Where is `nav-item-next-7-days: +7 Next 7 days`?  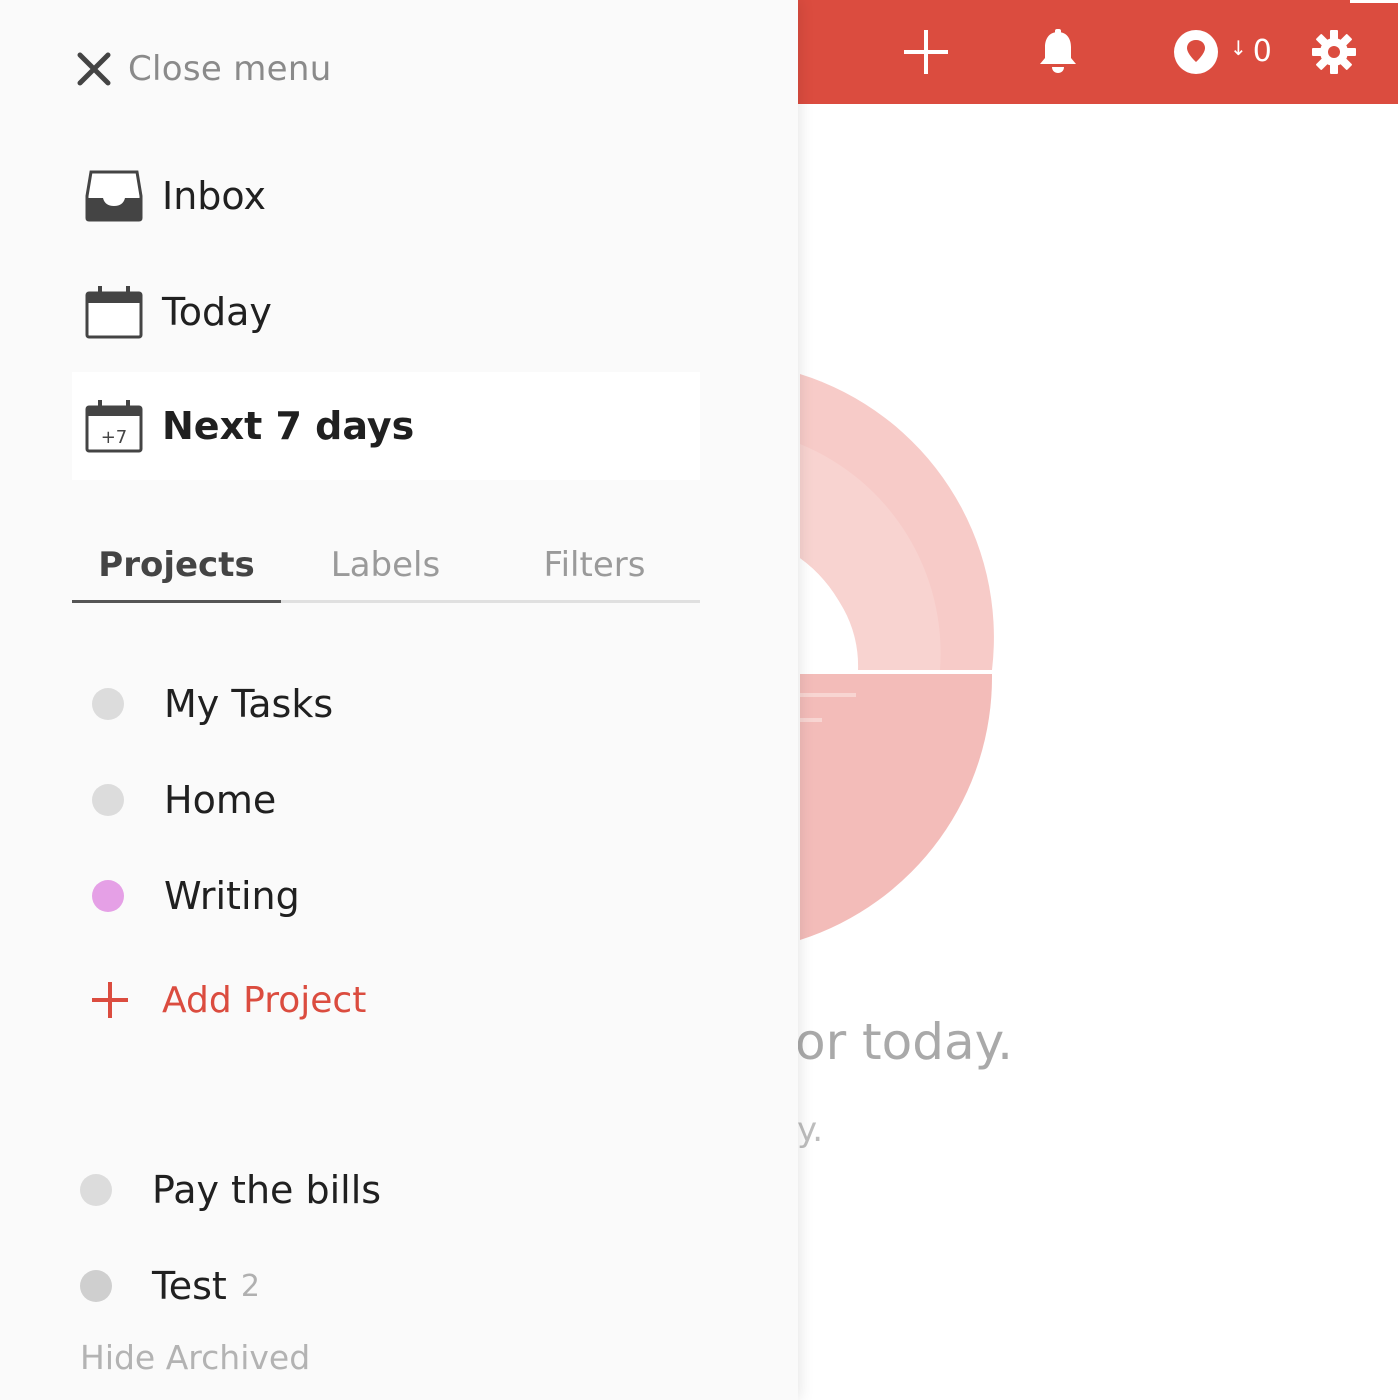 nav-item-next-7-days: +7 Next 7 days is located at coordinates (386, 426).